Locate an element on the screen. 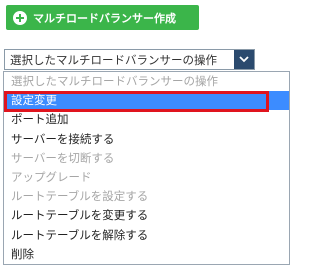 The width and height of the screenshot is (320, 268). dropdown-option: ルートテーブルを設定する is located at coordinates (80, 196).